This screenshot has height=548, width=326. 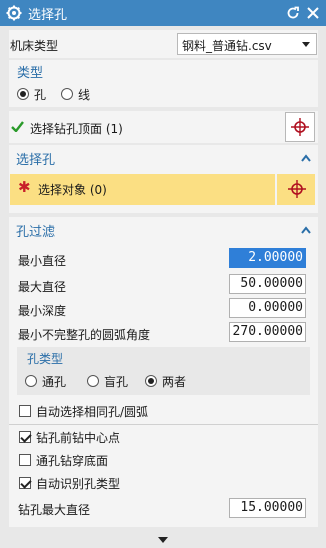 I want to click on min-arc-angle-input: 270.00000, so click(x=267, y=332).